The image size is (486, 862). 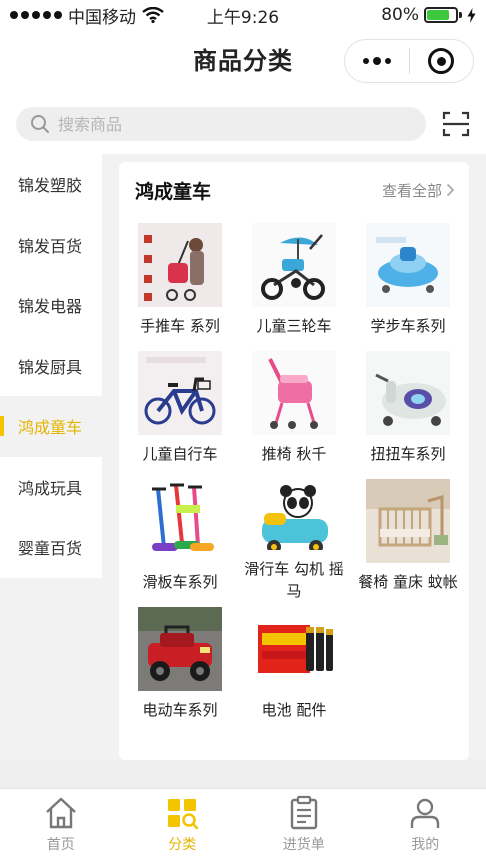 I want to click on product-label: 滑板车系列, so click(x=180, y=582).